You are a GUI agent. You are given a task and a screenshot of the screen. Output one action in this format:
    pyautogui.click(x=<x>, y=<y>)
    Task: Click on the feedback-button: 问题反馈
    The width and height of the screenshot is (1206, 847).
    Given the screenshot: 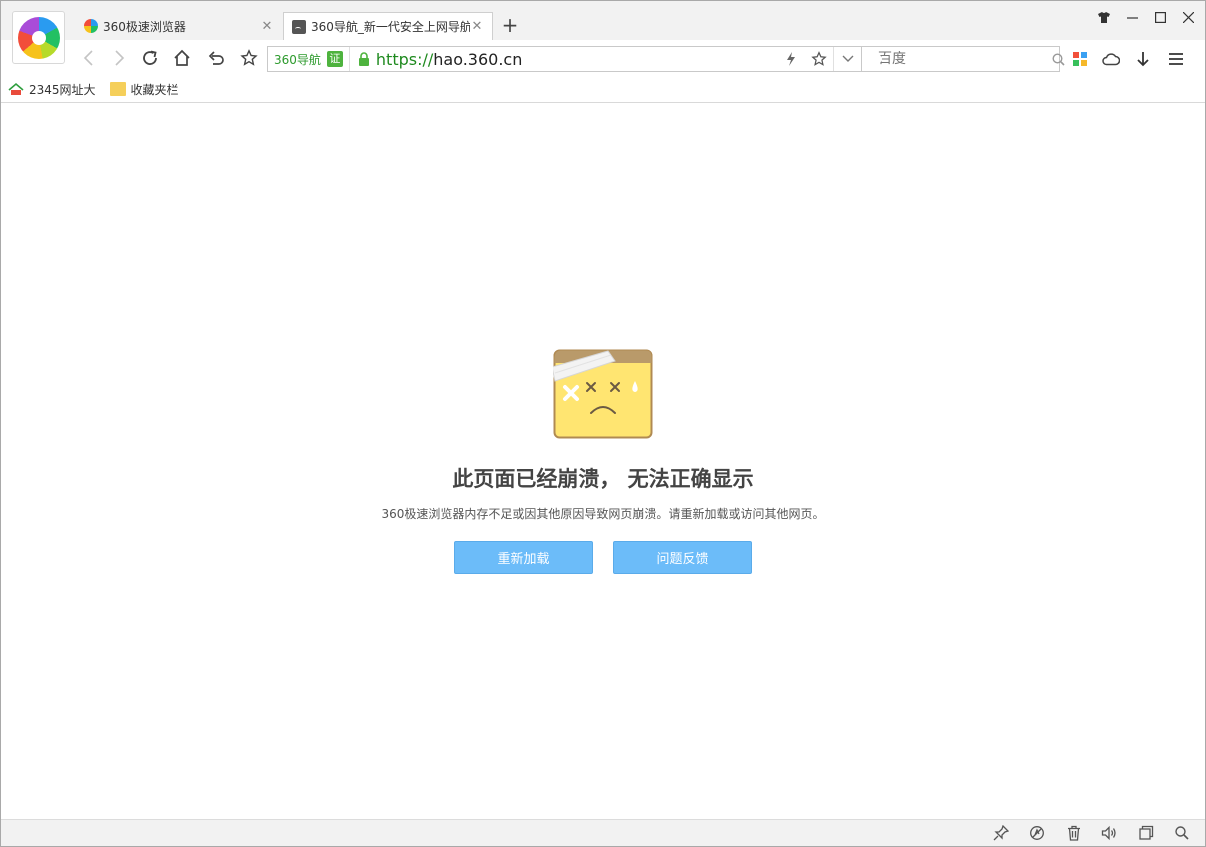 What is the action you would take?
    pyautogui.click(x=682, y=557)
    